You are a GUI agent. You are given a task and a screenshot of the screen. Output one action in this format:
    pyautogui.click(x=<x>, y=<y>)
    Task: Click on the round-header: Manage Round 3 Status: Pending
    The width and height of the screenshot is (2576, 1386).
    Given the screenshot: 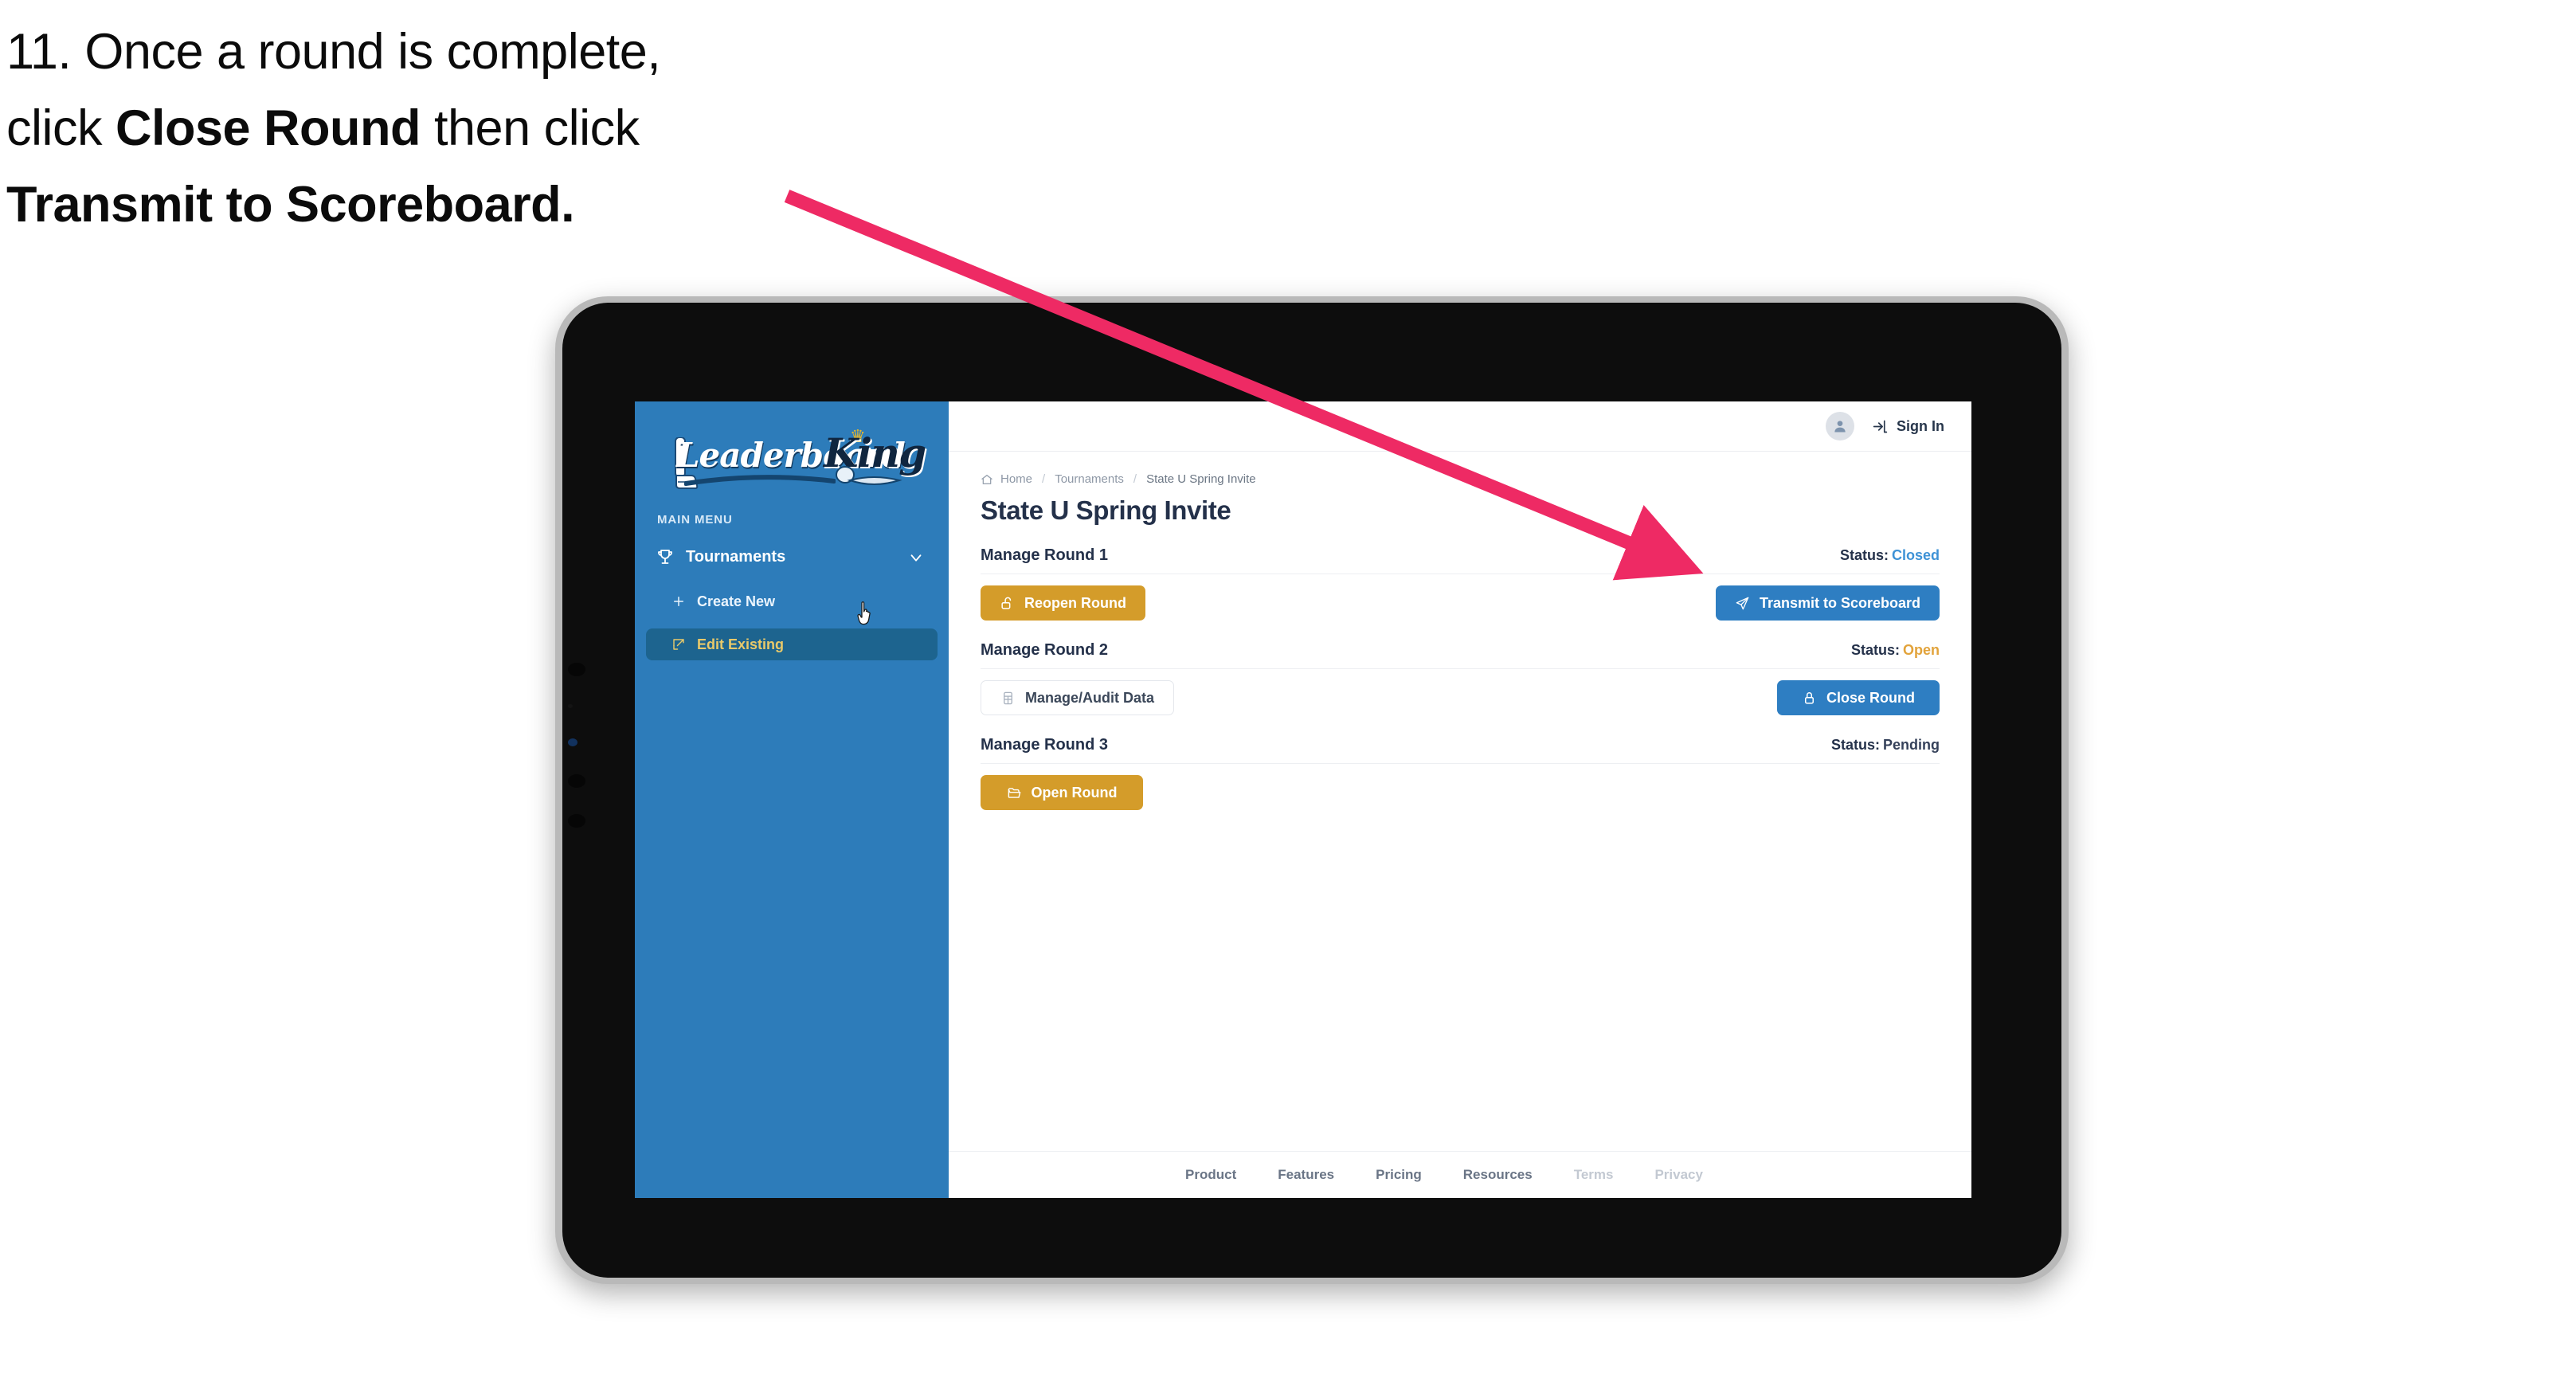 What is the action you would take?
    pyautogui.click(x=1460, y=750)
    